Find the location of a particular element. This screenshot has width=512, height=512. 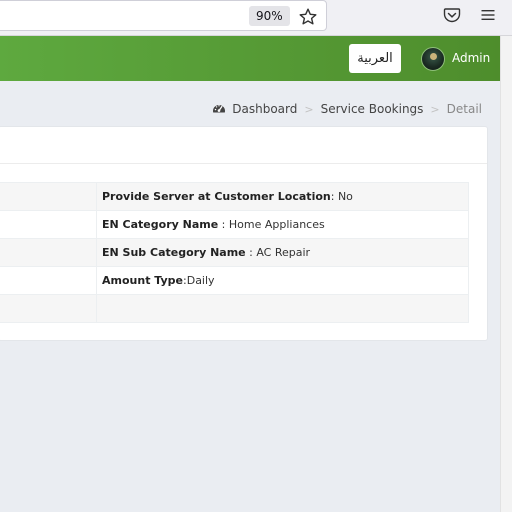

table-cell: EN Category Name : Home Appliances is located at coordinates (282, 224).